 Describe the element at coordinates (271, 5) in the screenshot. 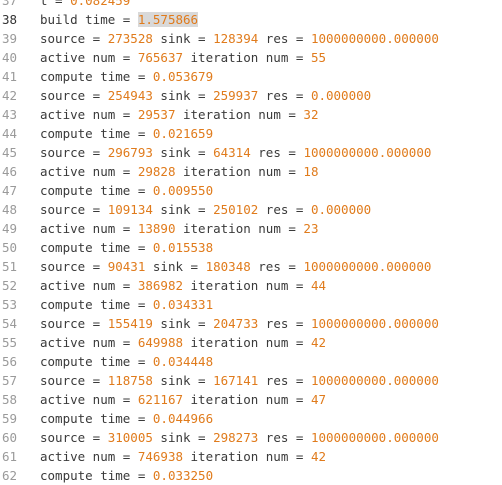

I see `line-content: t = 0.082459` at that location.